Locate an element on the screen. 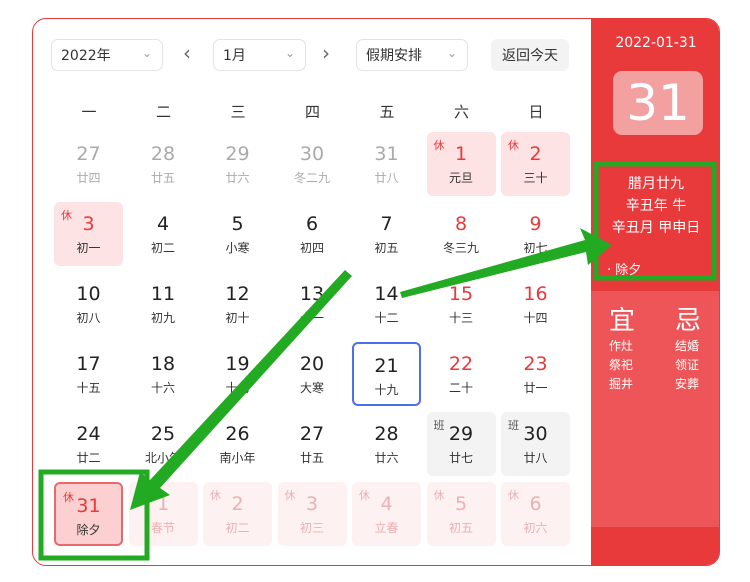  annotation-arrow-down is located at coordinates (241, 390).